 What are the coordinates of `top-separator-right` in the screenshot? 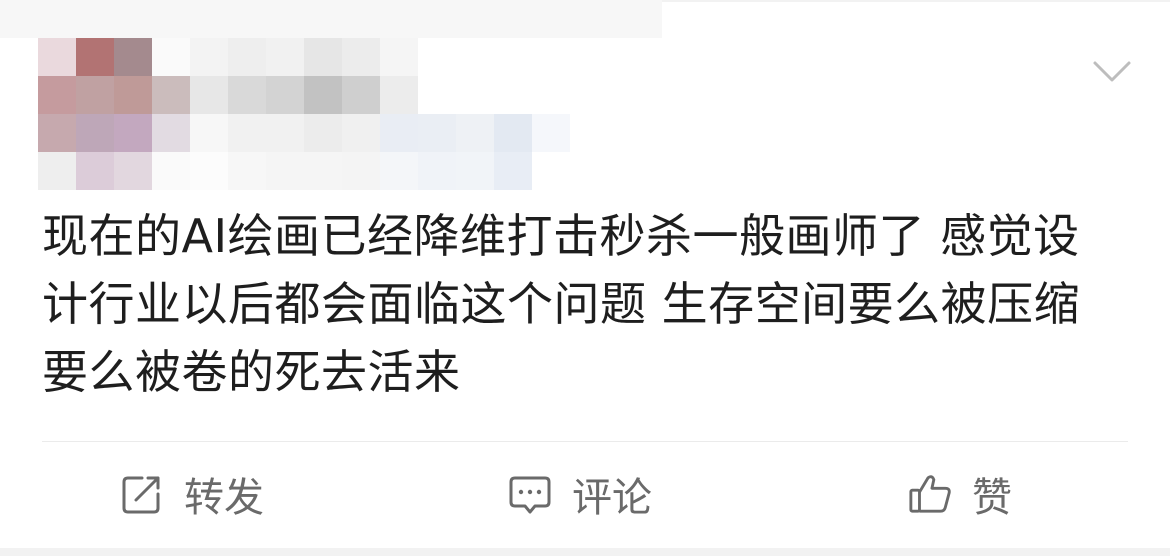 It's located at (916, 1).